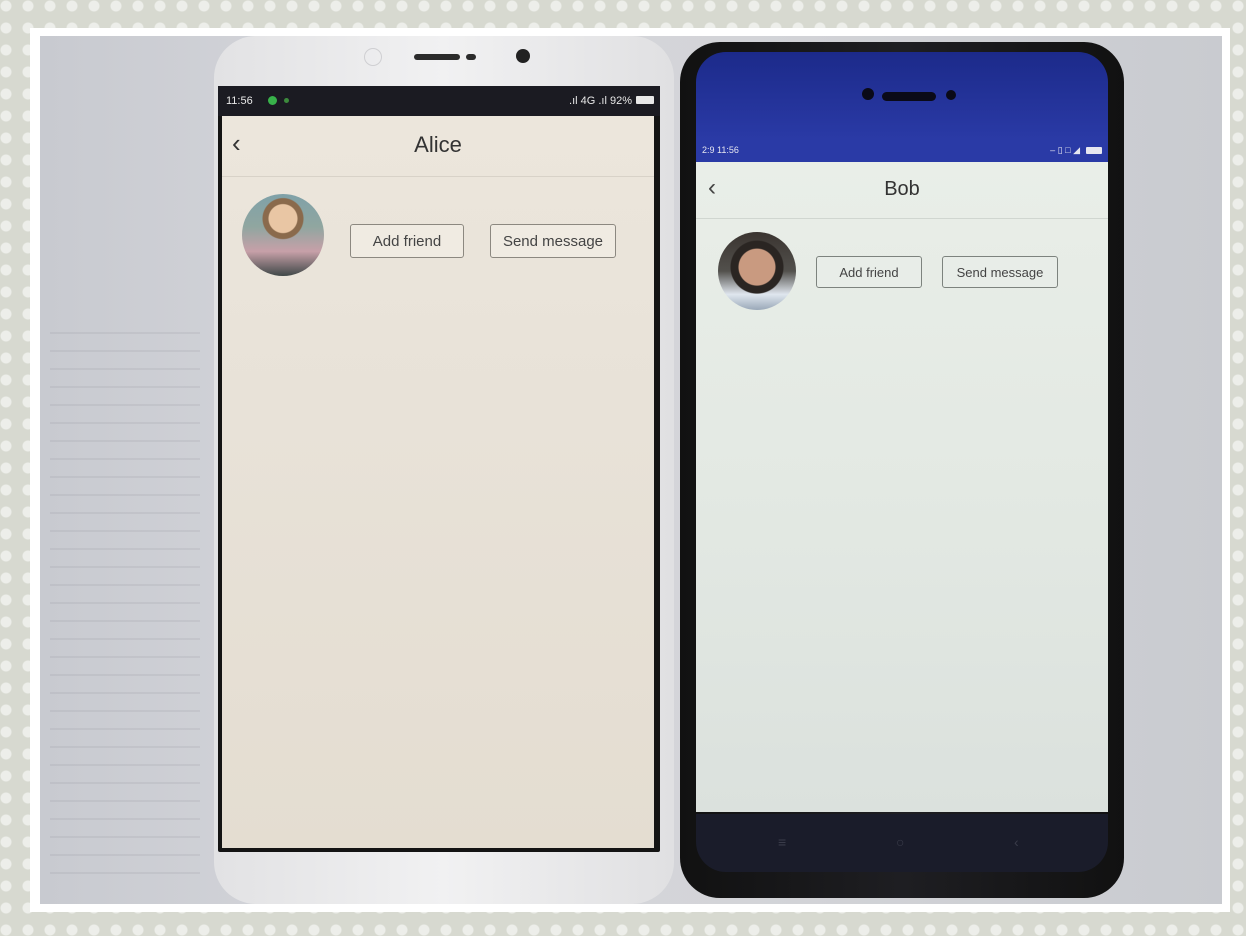 This screenshot has width=1246, height=936. I want to click on notification-icon, so click(272, 100).